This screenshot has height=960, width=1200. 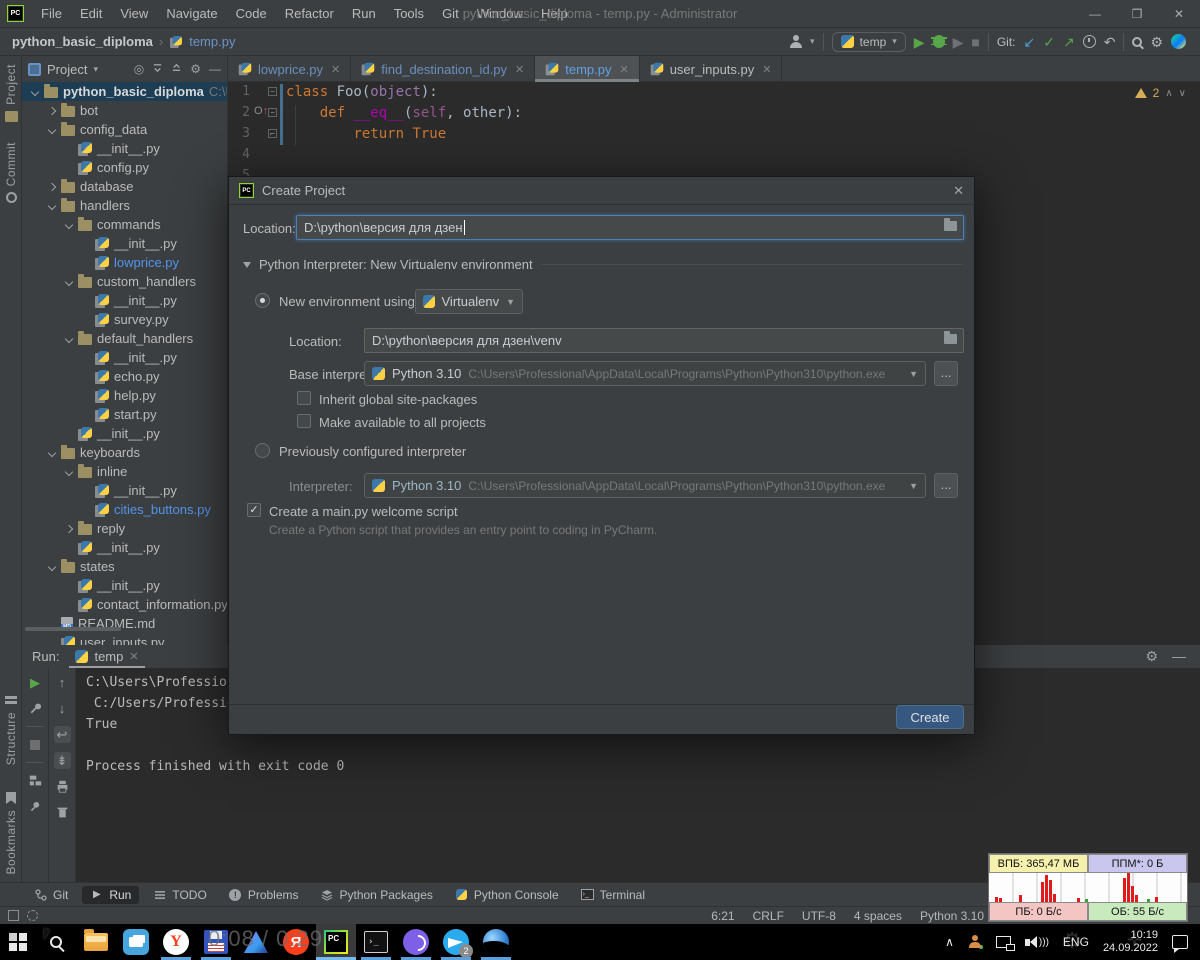 I want to click on rerun-button: ▶, so click(x=35, y=682).